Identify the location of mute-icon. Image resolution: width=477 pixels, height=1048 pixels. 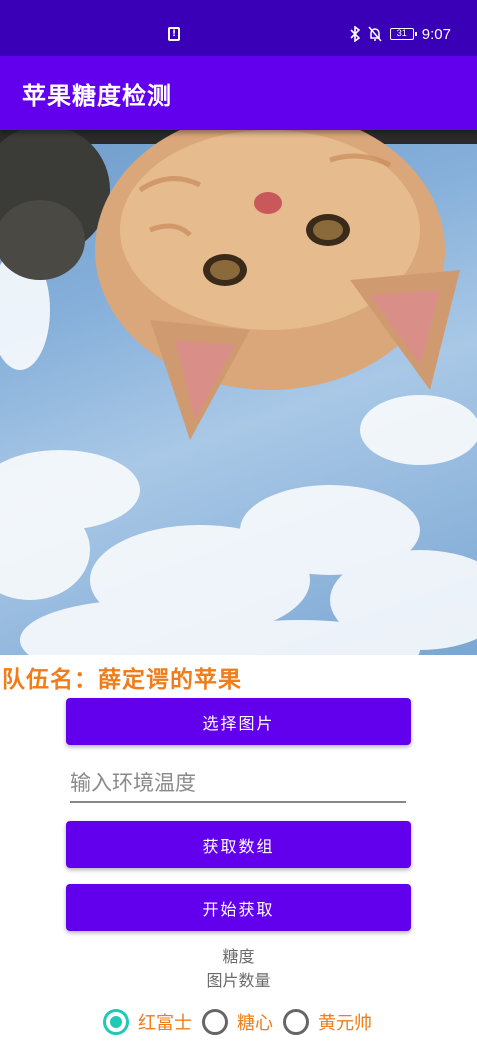
(375, 34).